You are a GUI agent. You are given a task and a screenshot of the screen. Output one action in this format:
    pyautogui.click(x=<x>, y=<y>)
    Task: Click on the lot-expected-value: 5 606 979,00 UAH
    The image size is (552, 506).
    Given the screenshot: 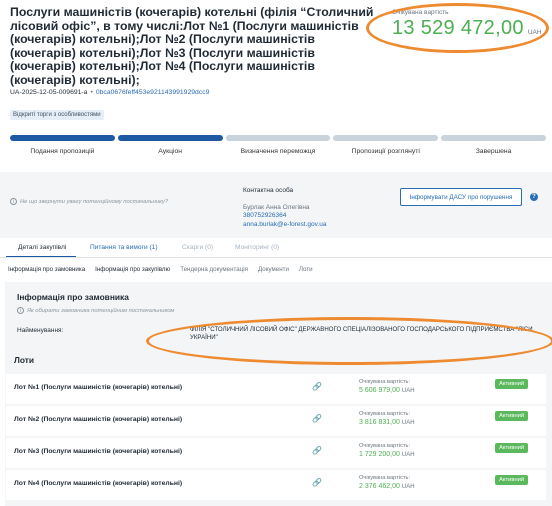 What is the action you would take?
    pyautogui.click(x=387, y=390)
    